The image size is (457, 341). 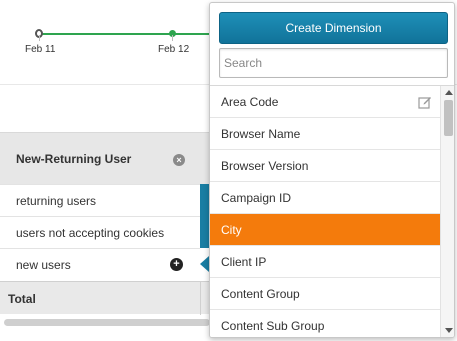 What do you see at coordinates (325, 230) in the screenshot?
I see `dimension-item-city: City` at bounding box center [325, 230].